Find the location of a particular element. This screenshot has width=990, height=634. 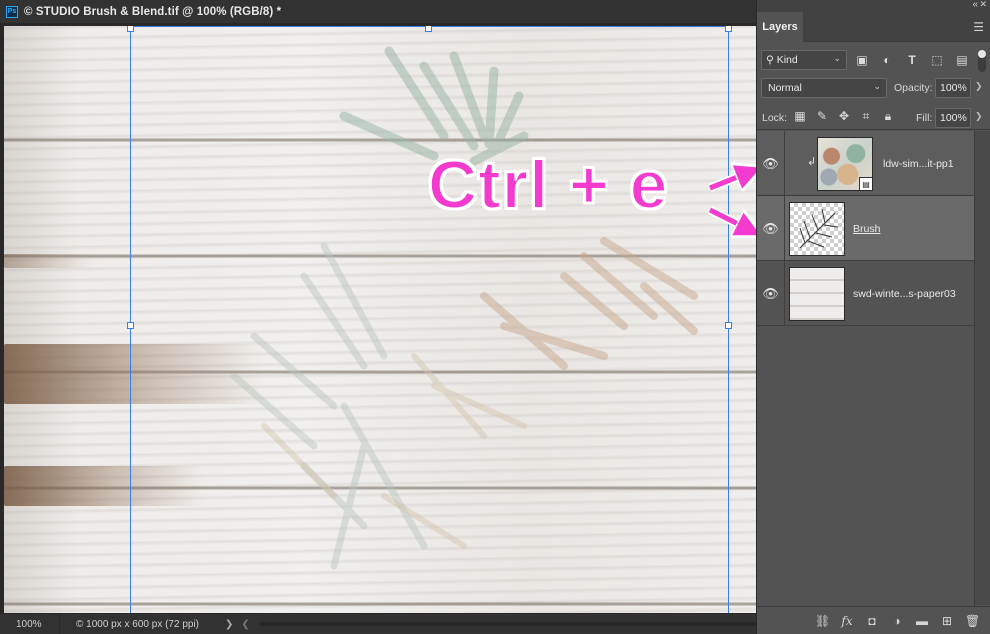

panel-footer: ⛓ fx ◘ ◑ ▬ ⊞ 🗑︎ is located at coordinates (873, 620).